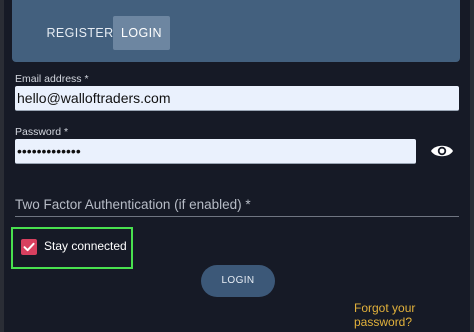 This screenshot has width=474, height=332. I want to click on email-field, so click(237, 98).